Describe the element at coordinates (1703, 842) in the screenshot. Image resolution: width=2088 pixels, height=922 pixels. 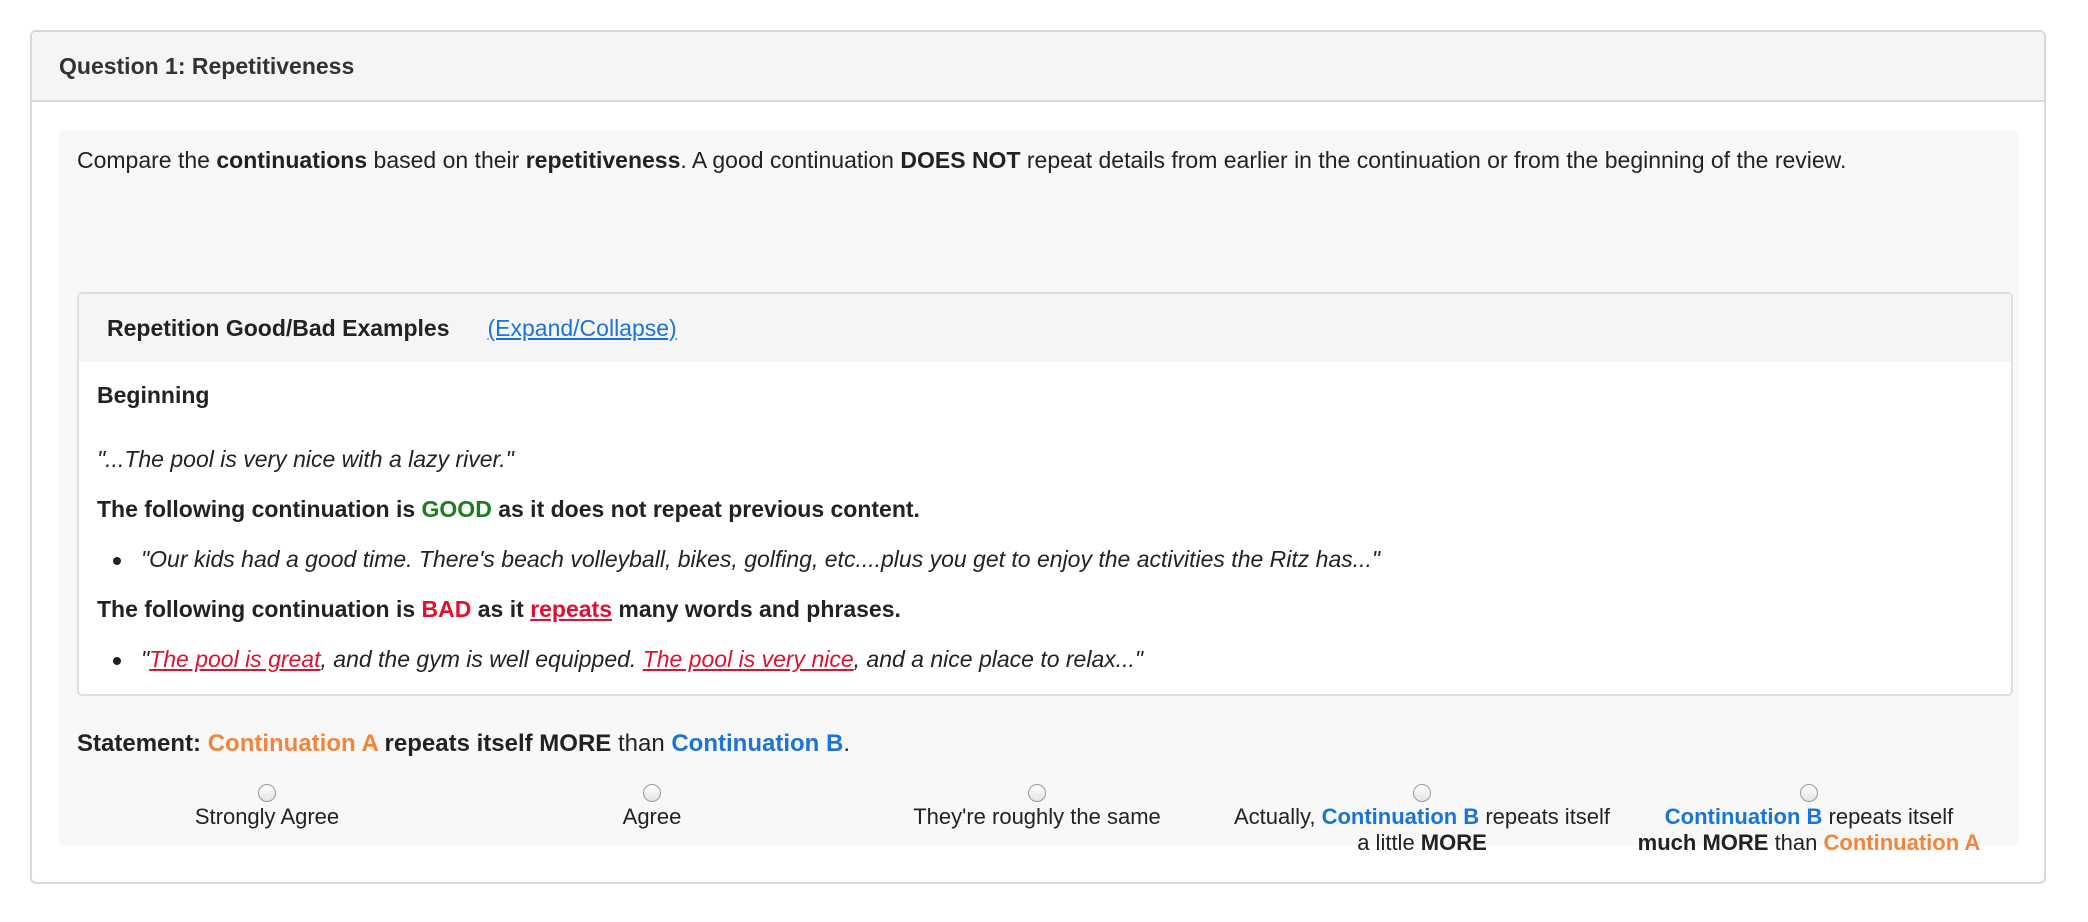
I see `option-label-bold: much MORE` at that location.